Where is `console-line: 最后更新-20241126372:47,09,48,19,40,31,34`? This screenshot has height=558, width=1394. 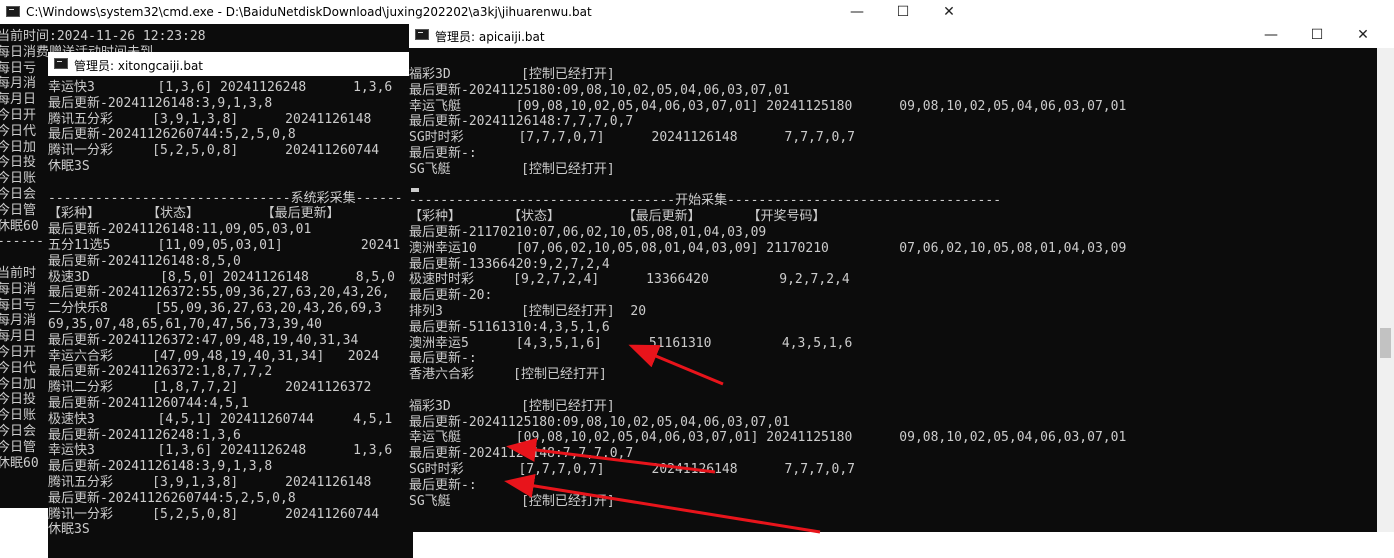 console-line: 最后更新-20241126372:47,09,48,19,40,31,34 is located at coordinates (203, 340).